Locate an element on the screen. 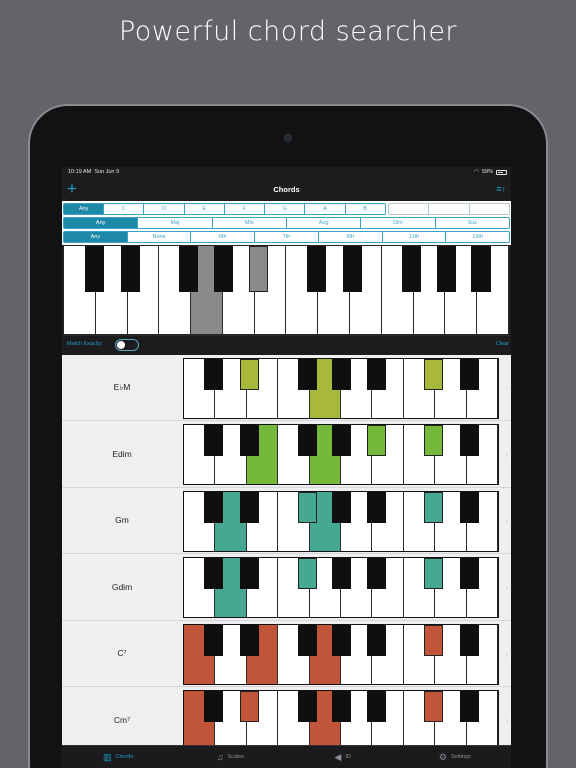 The image size is (576, 768). toggle-knob is located at coordinates (121, 345).